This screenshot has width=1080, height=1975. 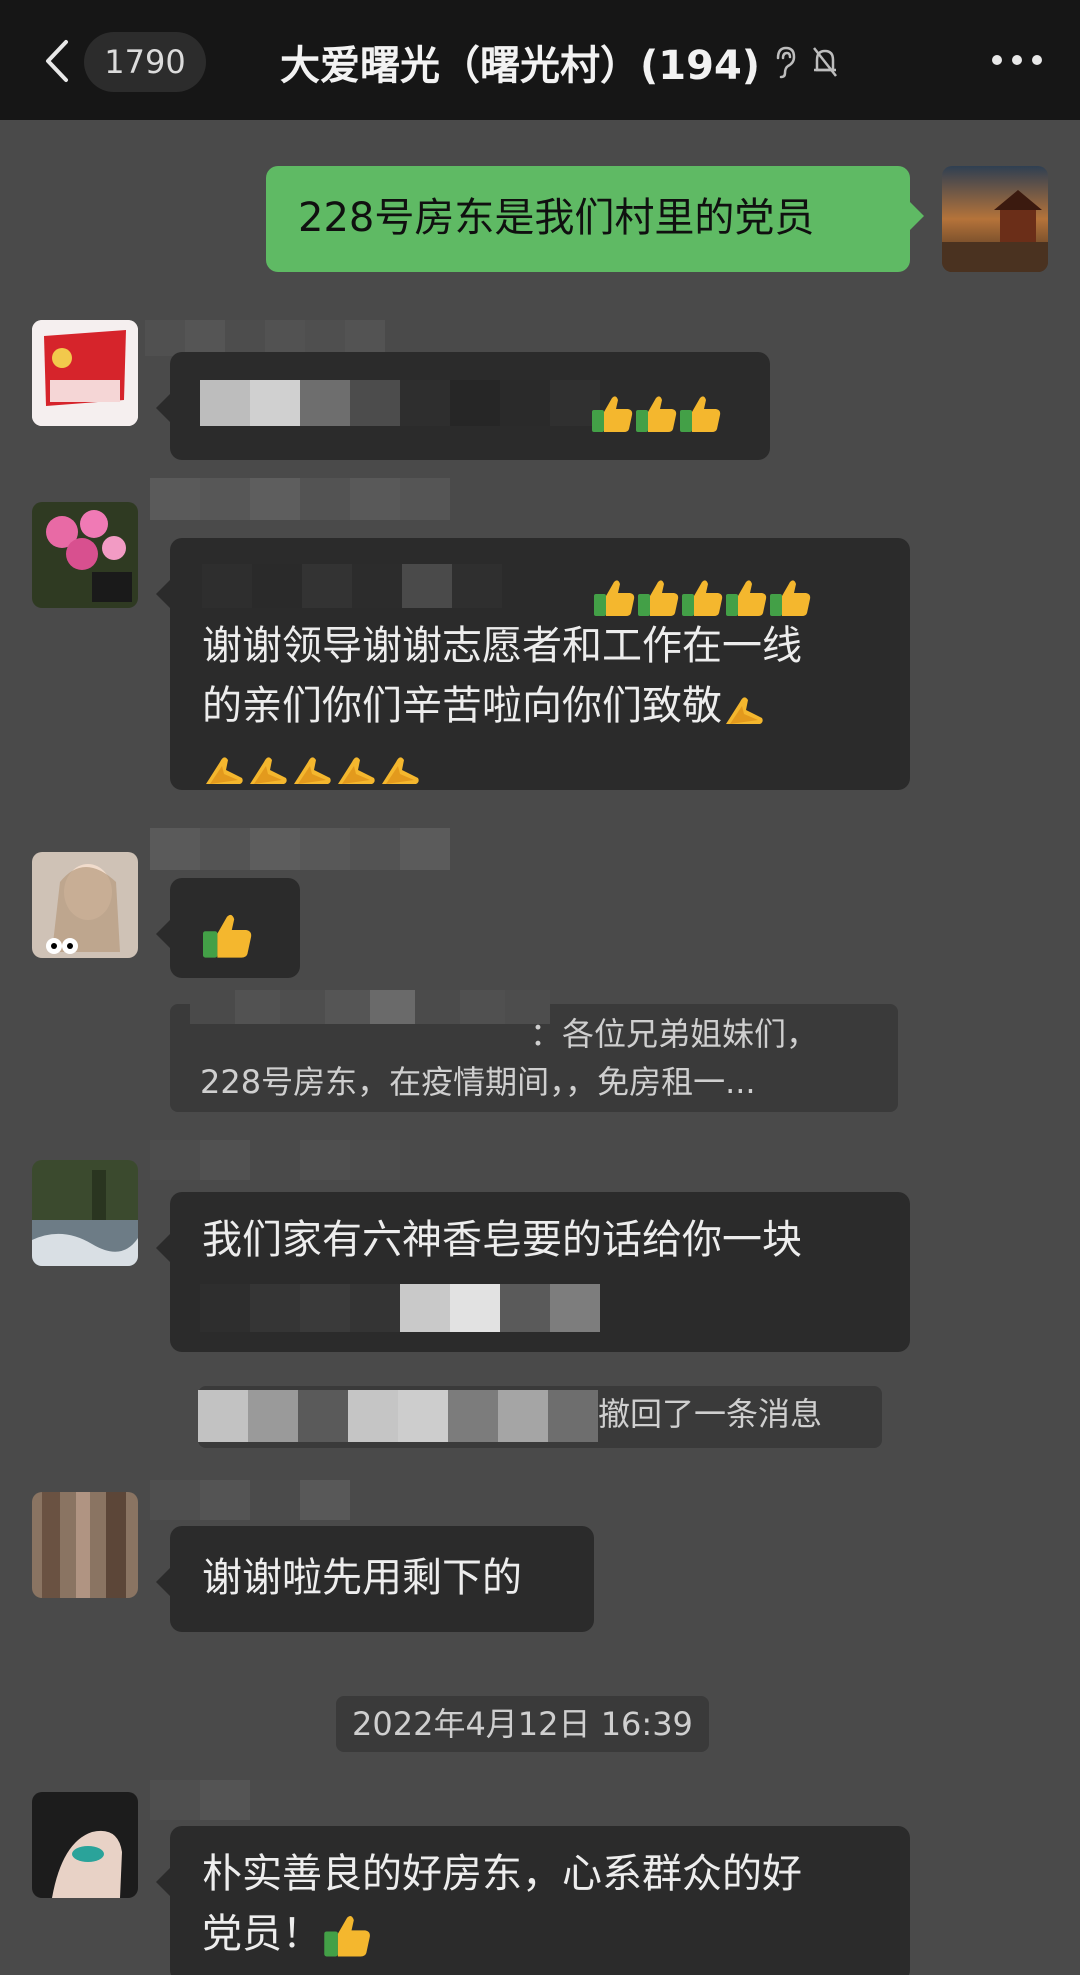 I want to click on back-button, so click(x=58, y=61).